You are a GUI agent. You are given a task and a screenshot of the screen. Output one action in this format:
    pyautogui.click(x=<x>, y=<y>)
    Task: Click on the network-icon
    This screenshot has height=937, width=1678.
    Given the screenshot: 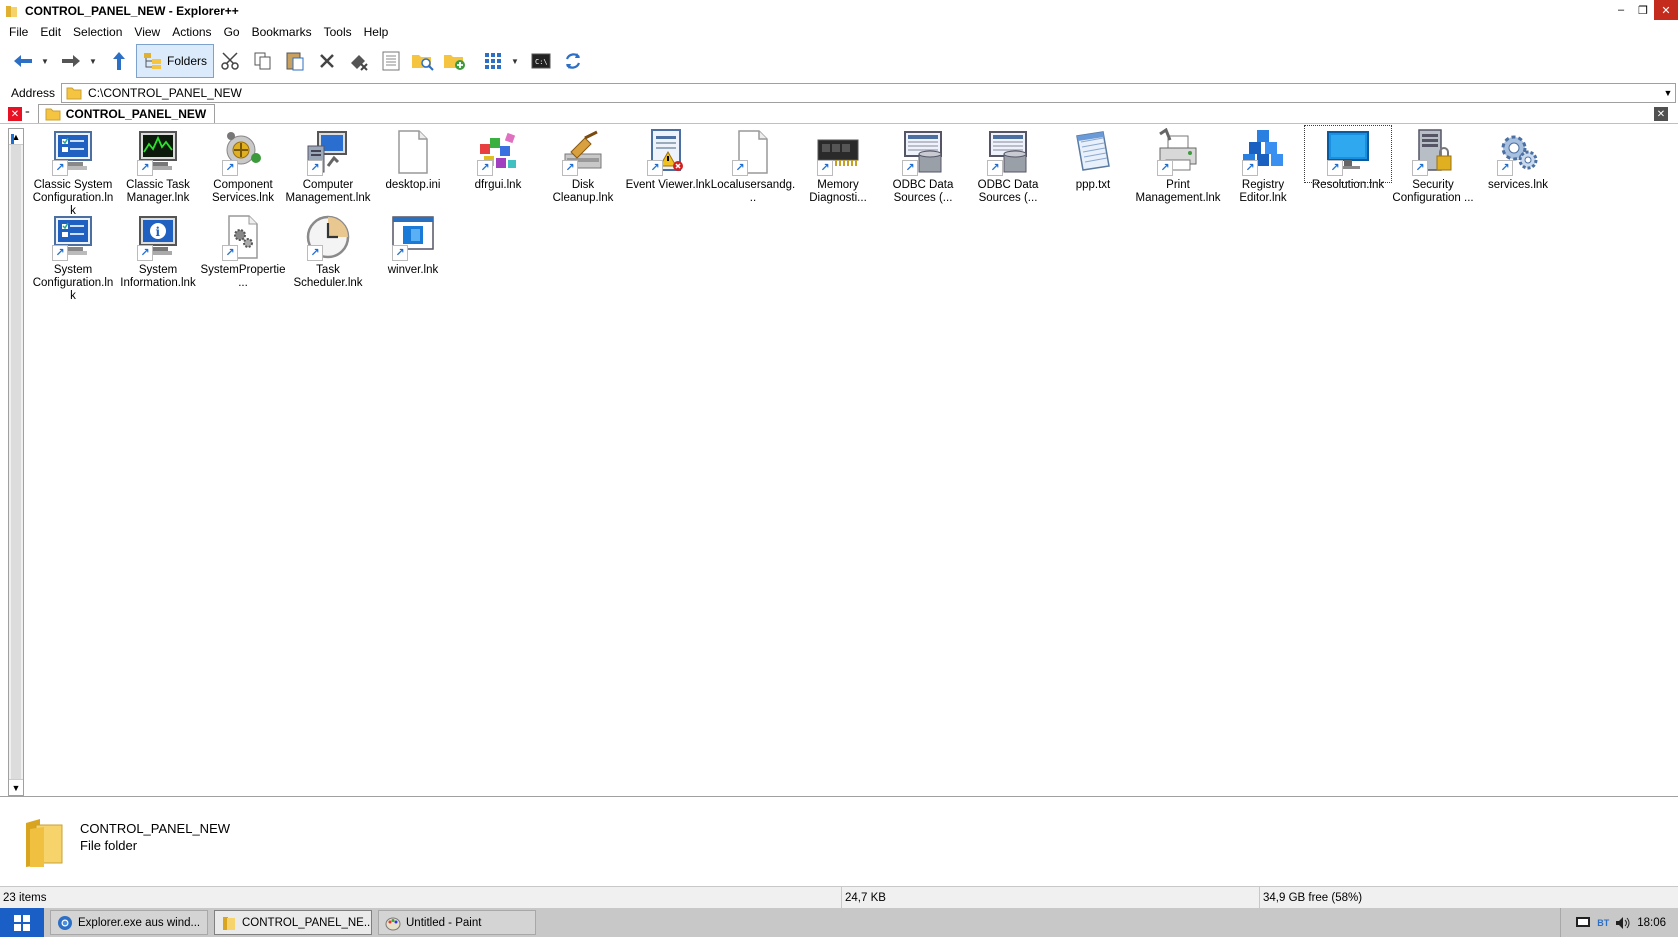 What is the action you would take?
    pyautogui.click(x=1583, y=923)
    